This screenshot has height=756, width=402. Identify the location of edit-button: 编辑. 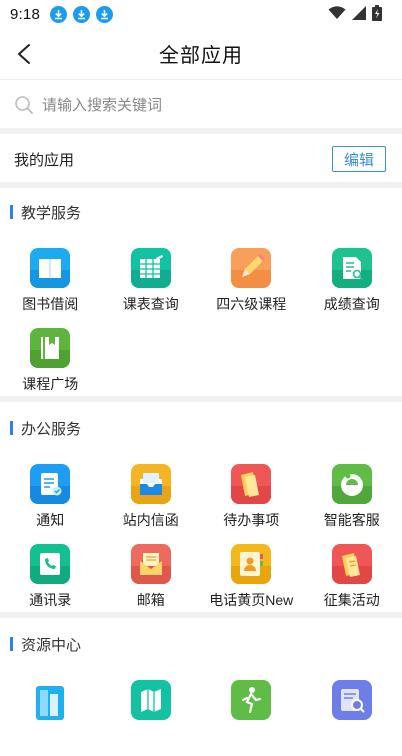
(359, 159).